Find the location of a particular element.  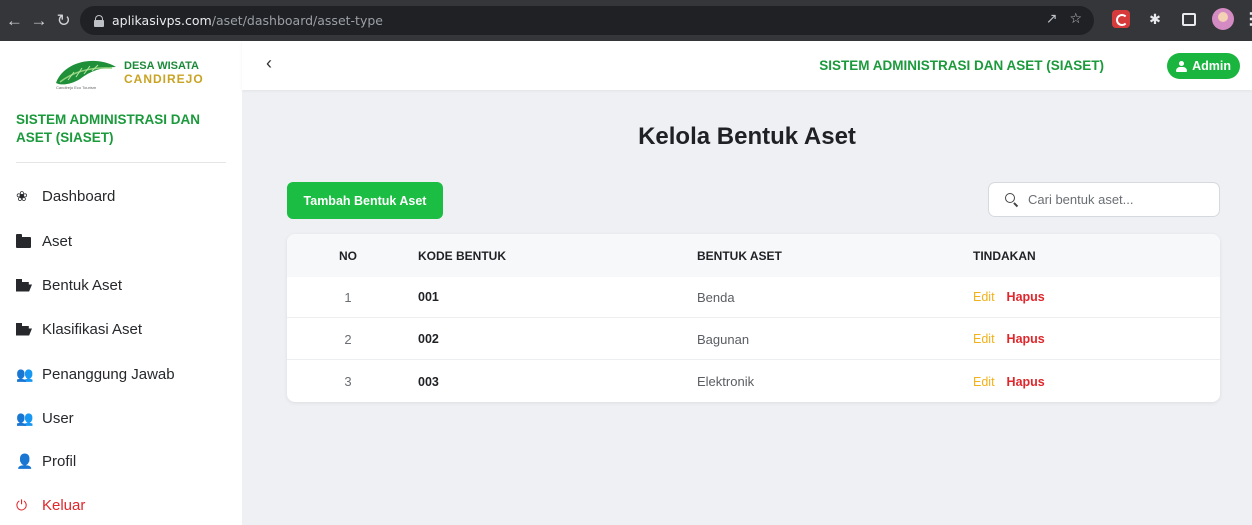

logo-line1: DESA WISATA is located at coordinates (161, 66).